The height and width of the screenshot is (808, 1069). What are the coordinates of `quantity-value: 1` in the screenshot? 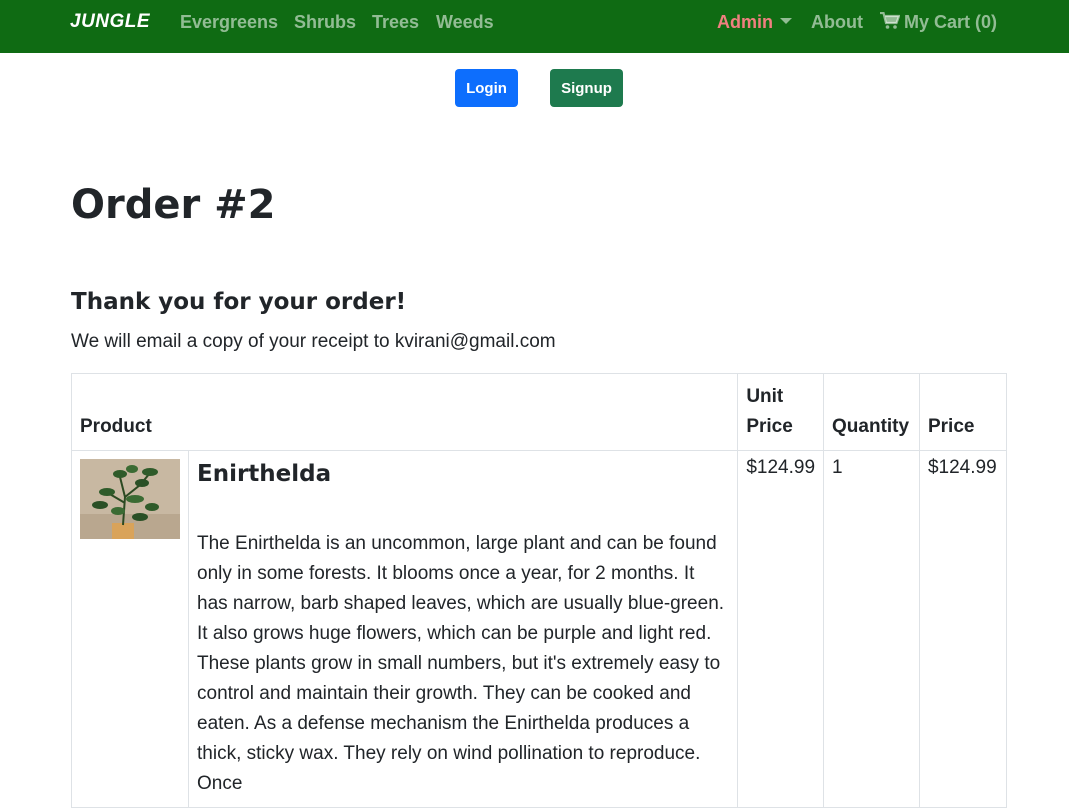 It's located at (837, 467).